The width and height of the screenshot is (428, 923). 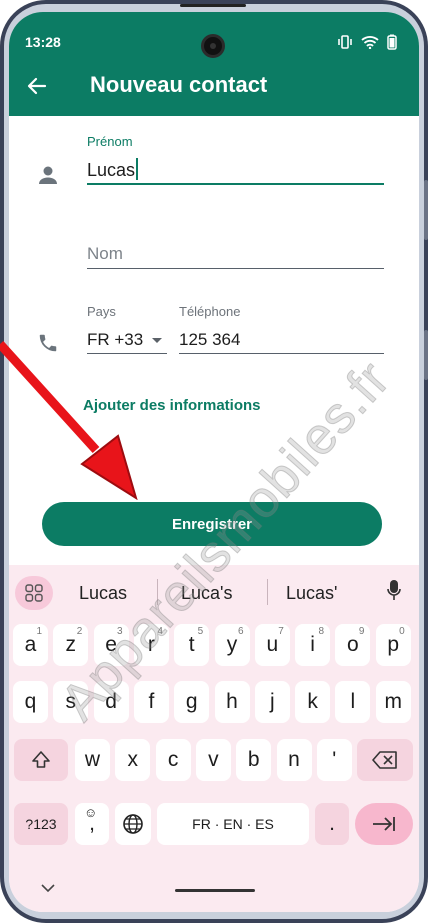 I want to click on next-arrow-icon, so click(x=384, y=824).